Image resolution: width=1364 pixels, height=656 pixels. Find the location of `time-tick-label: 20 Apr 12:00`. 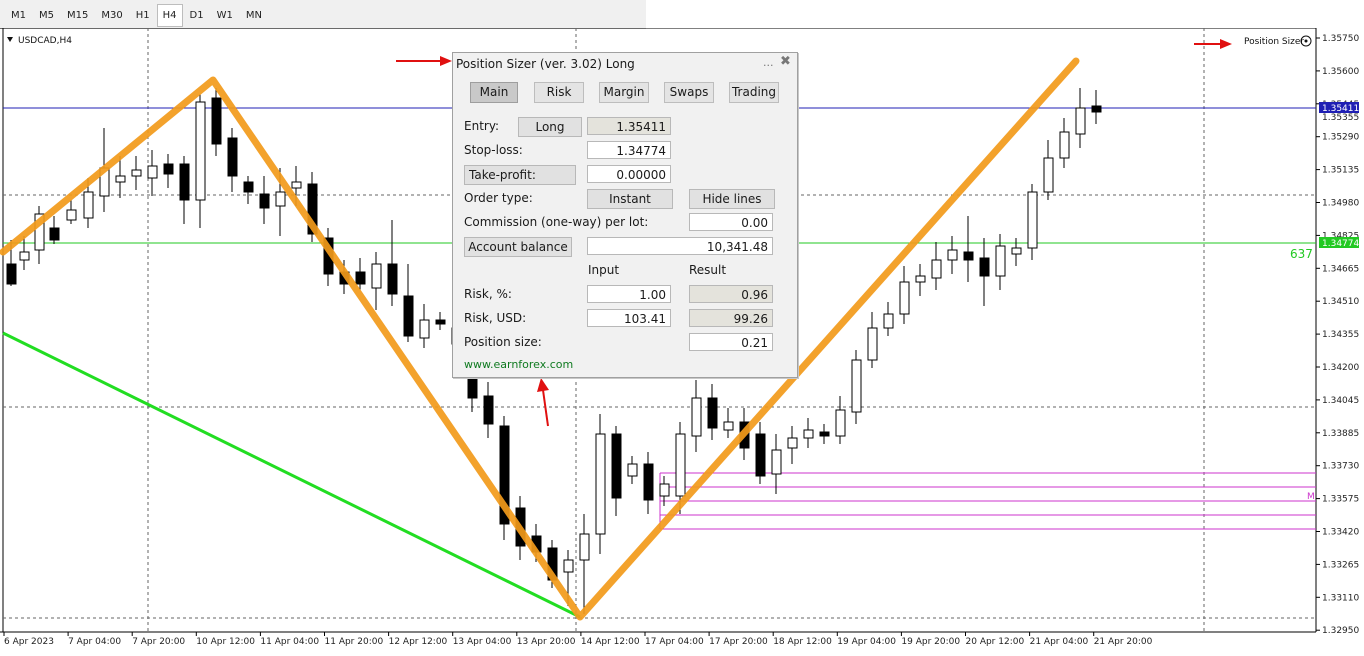

time-tick-label: 20 Apr 12:00 is located at coordinates (995, 642).